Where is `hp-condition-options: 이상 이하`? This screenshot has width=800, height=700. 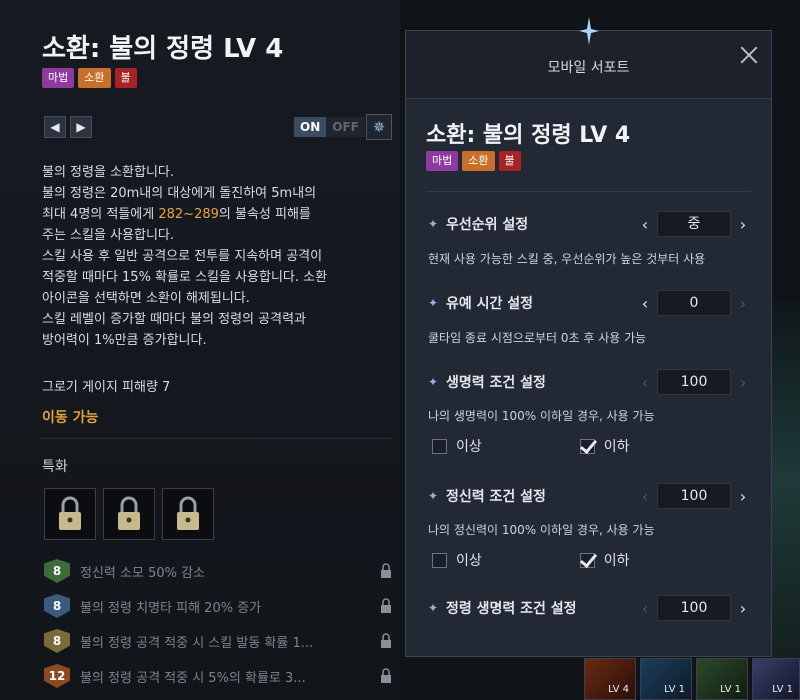 hp-condition-options: 이상 이하 is located at coordinates (582, 446).